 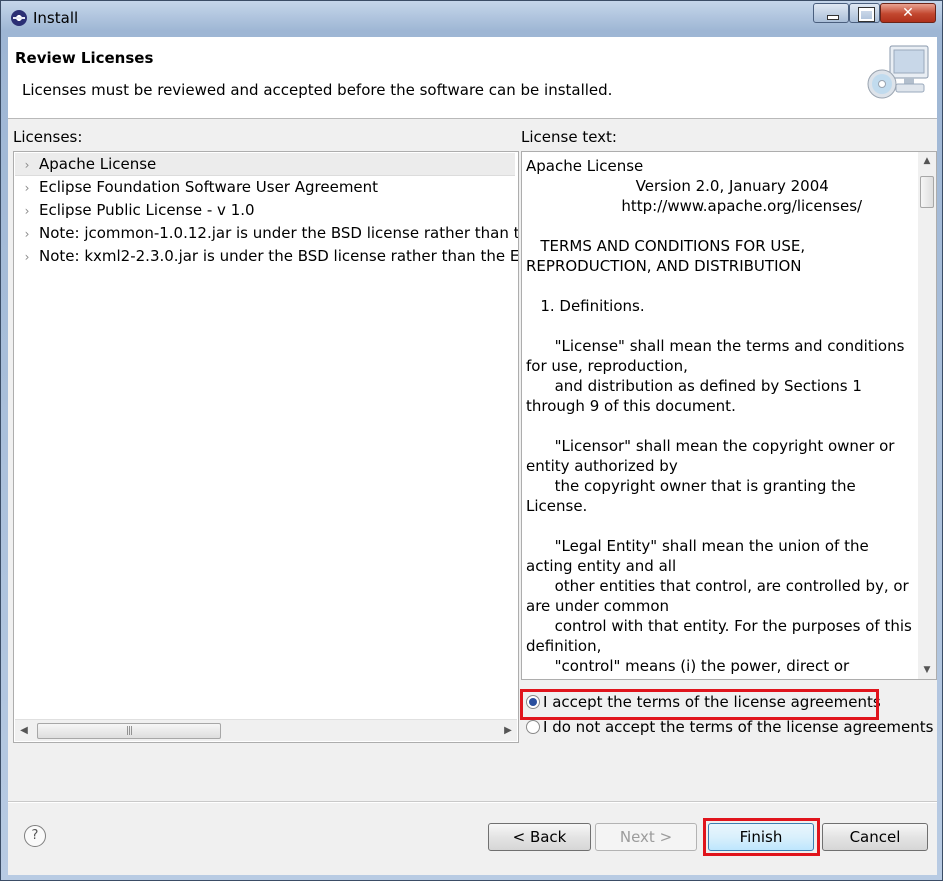 I want to click on window-title: Install, so click(x=56, y=18).